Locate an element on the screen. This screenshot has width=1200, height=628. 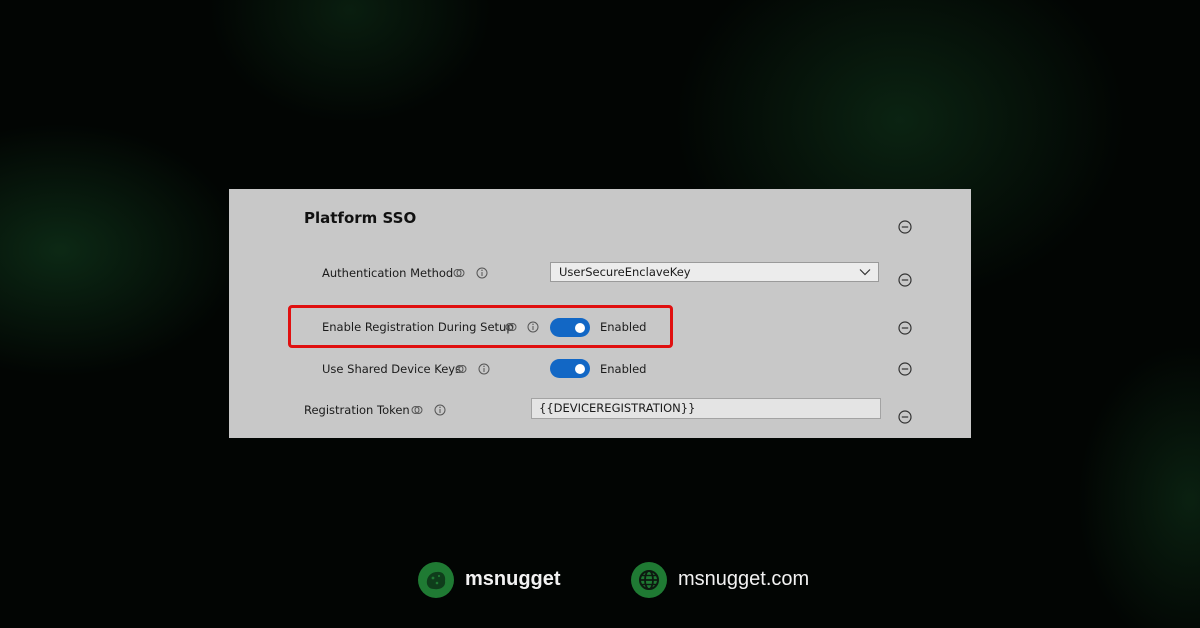
shared-device-keys-state: Enabled is located at coordinates (623, 369).